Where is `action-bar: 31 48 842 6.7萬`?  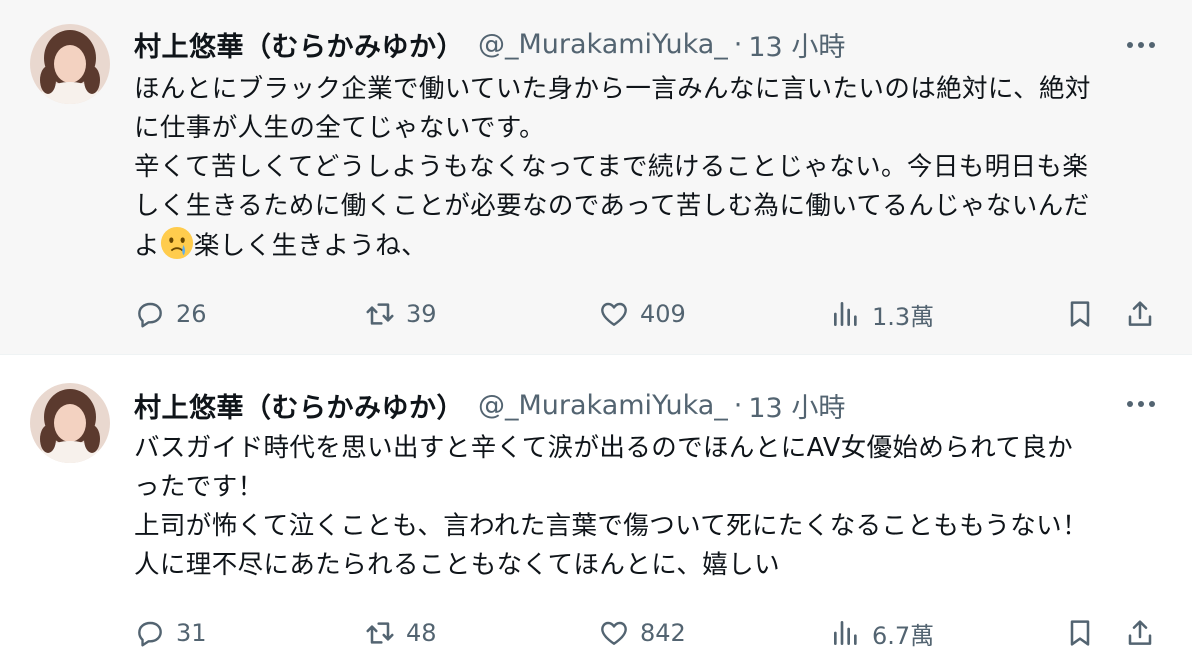
action-bar: 31 48 842 6.7萬 is located at coordinates (596, 633).